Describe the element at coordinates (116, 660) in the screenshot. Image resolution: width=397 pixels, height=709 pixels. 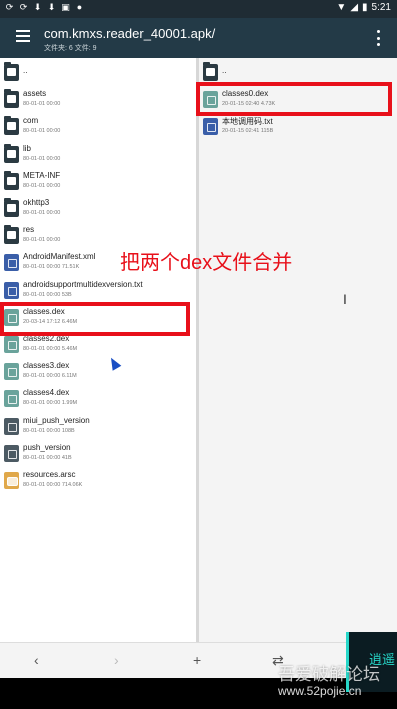
I see `forward-arrow-icon: ›` at that location.